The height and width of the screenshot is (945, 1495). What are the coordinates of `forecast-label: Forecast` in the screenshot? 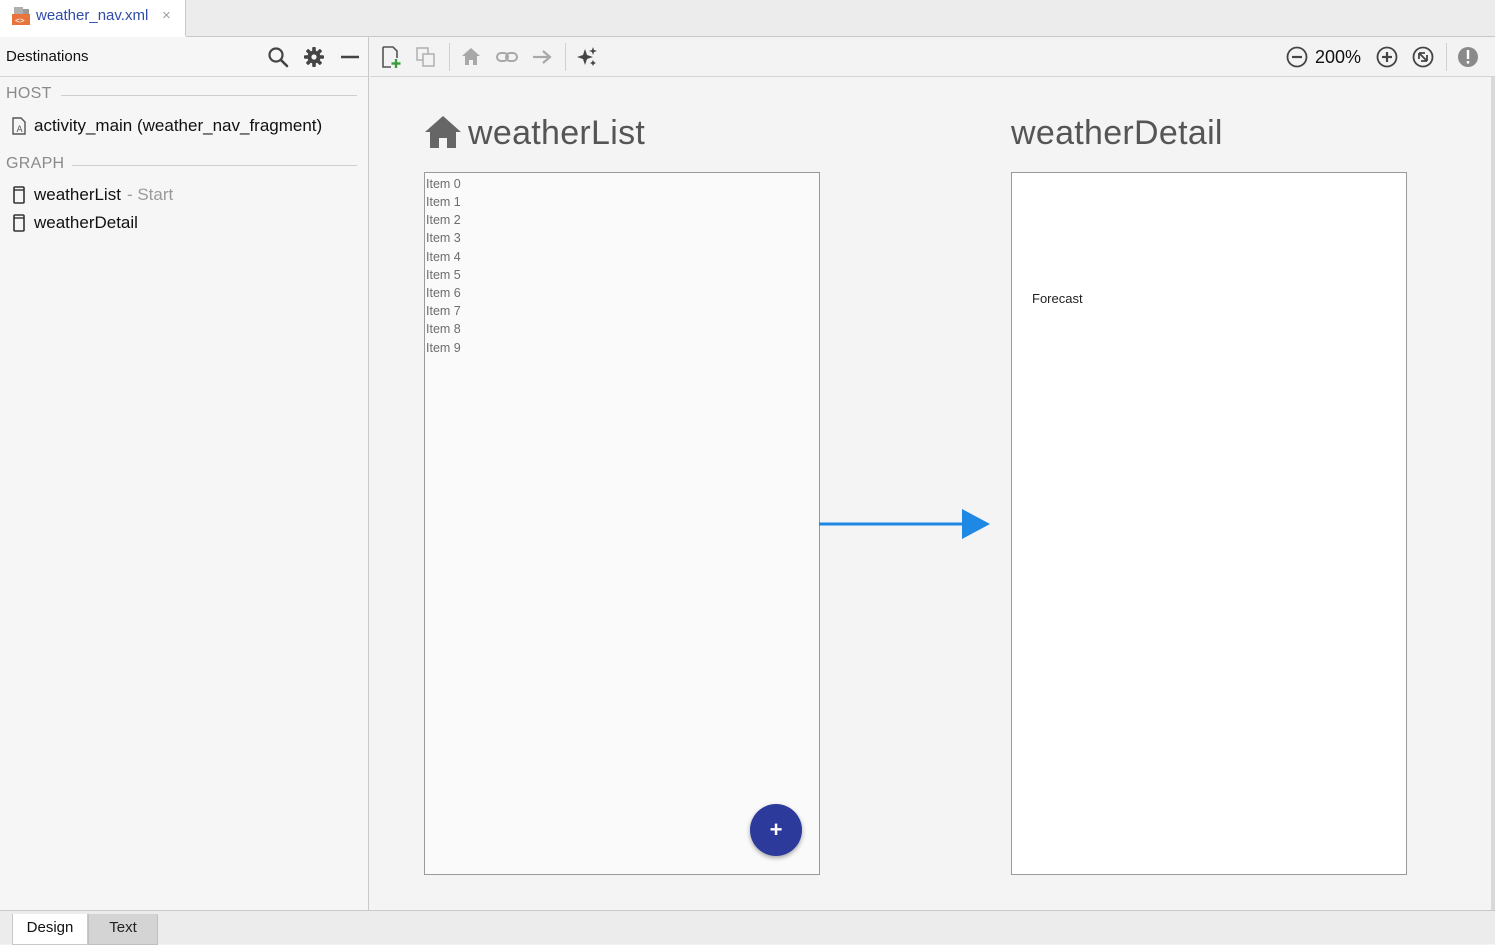 It's located at (1057, 298).